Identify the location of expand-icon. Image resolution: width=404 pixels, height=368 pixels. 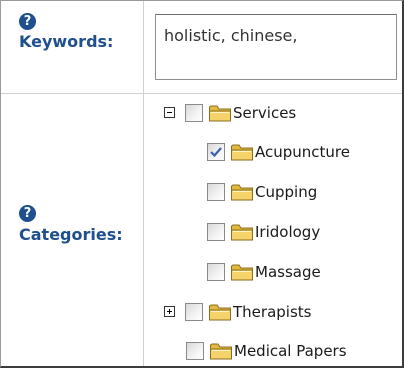
(169, 311).